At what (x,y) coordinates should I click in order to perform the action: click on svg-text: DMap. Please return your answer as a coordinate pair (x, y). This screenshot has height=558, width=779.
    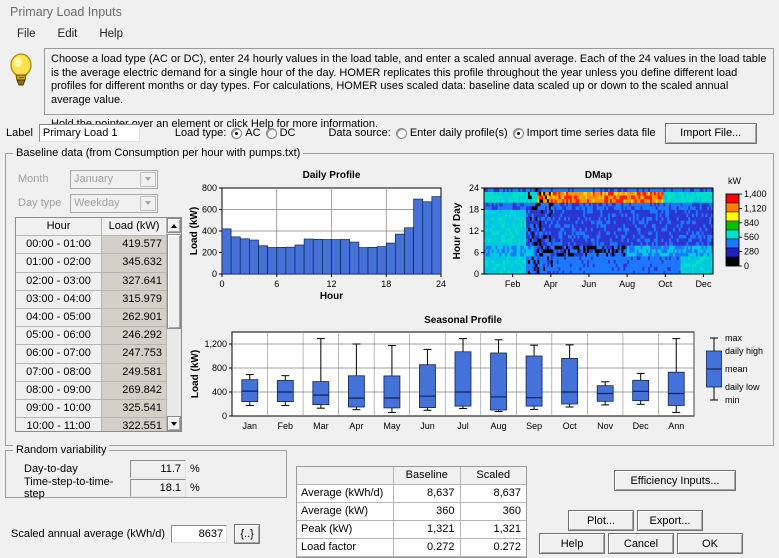
    Looking at the image, I should click on (598, 175).